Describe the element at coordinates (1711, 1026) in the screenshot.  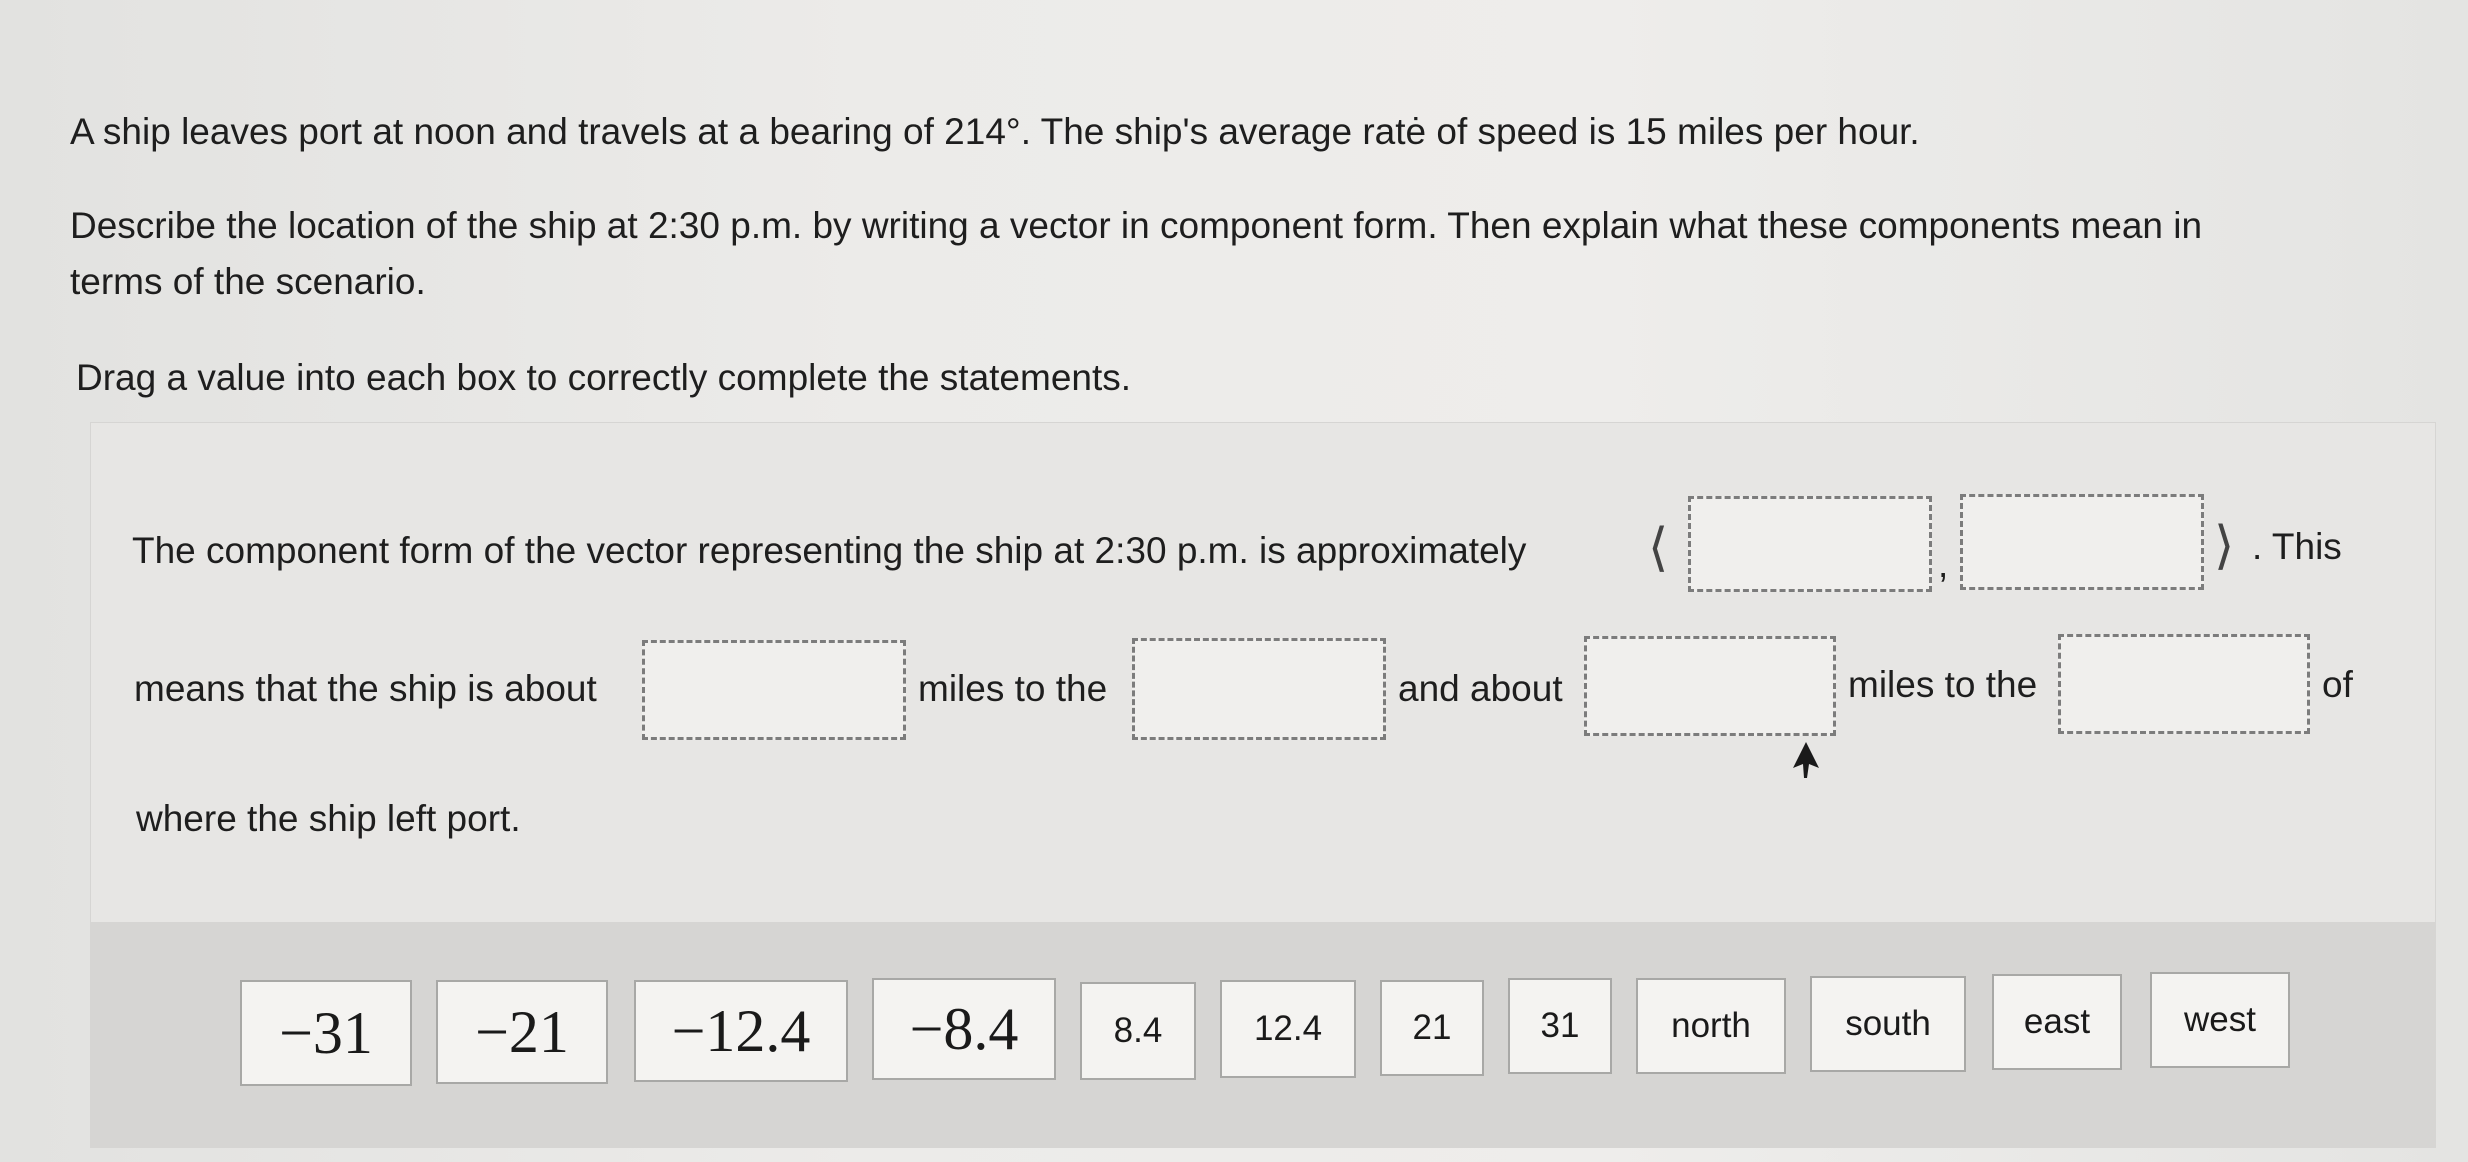
I see `answer-tile: north` at that location.